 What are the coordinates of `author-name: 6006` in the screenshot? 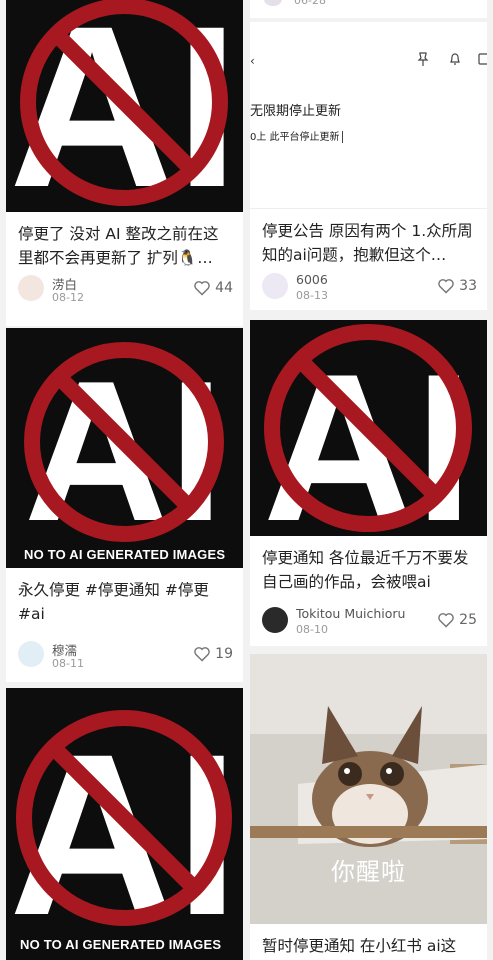 It's located at (312, 279).